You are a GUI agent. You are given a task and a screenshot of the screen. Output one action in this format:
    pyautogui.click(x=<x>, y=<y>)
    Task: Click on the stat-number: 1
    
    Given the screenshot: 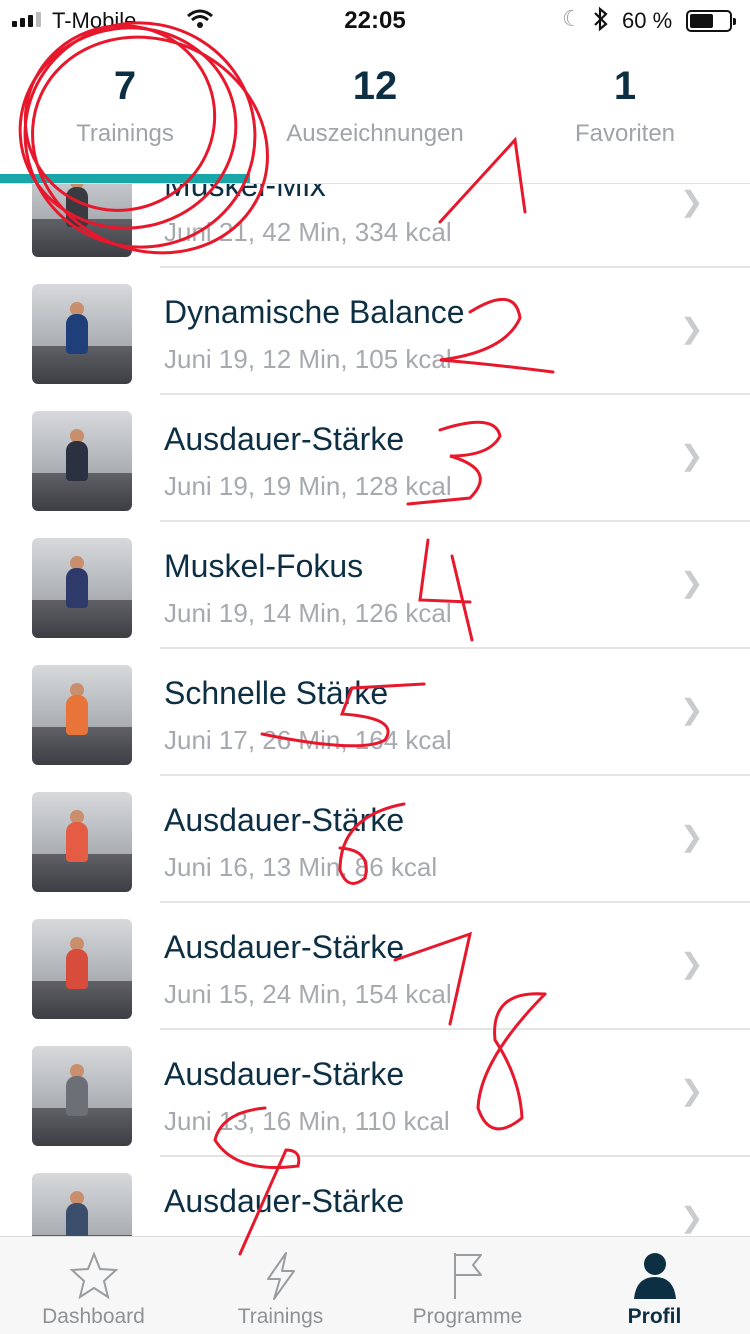 What is the action you would take?
    pyautogui.click(x=625, y=86)
    